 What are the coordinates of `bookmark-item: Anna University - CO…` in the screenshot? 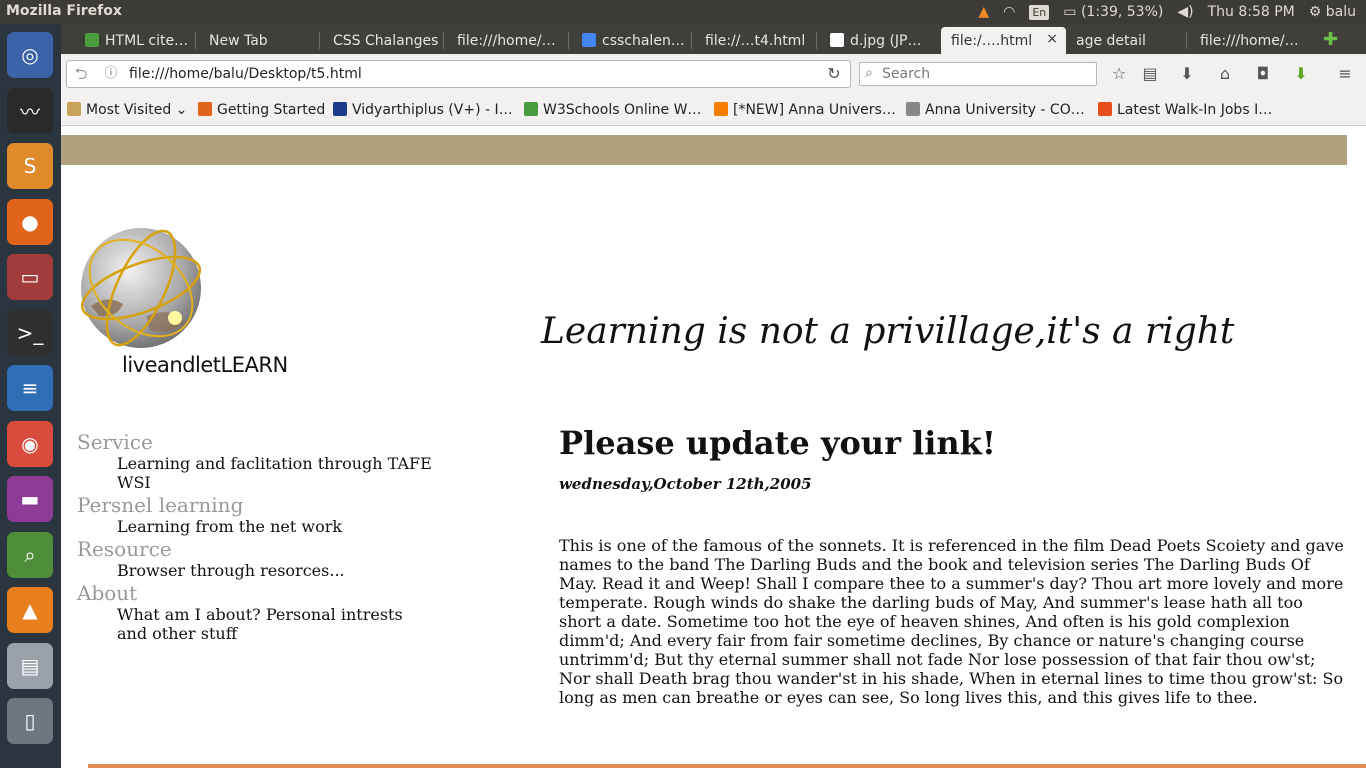 It's located at (995, 110).